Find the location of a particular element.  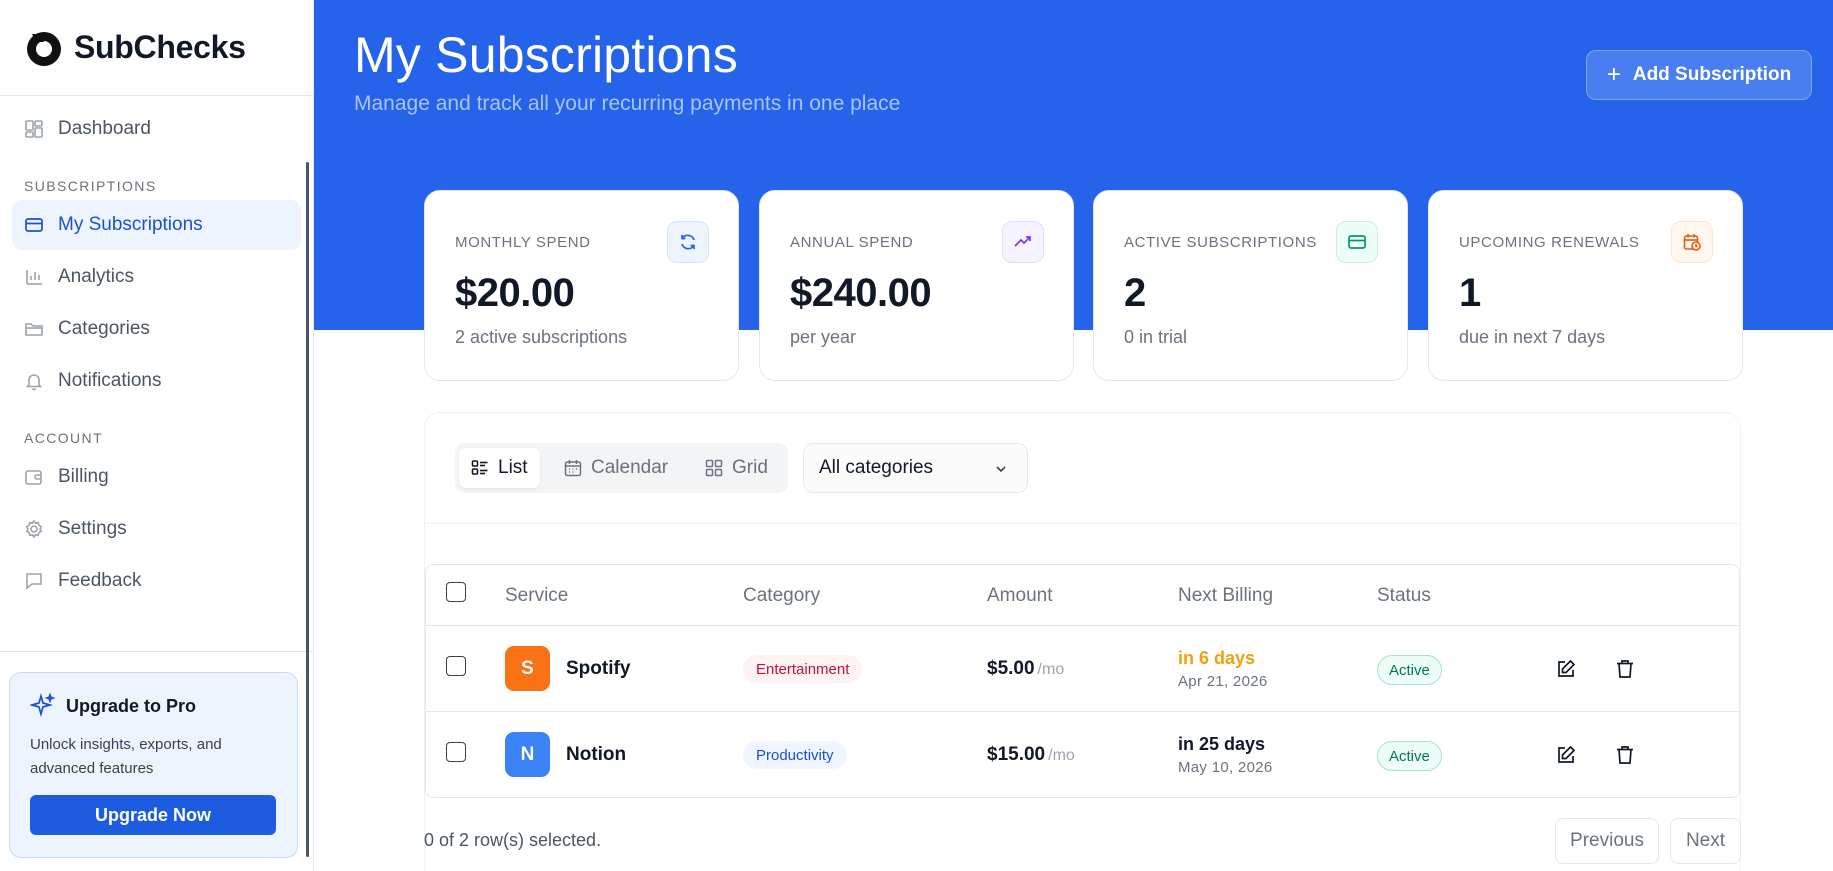

upgrade-now-button: Upgrade Now is located at coordinates (153, 815).